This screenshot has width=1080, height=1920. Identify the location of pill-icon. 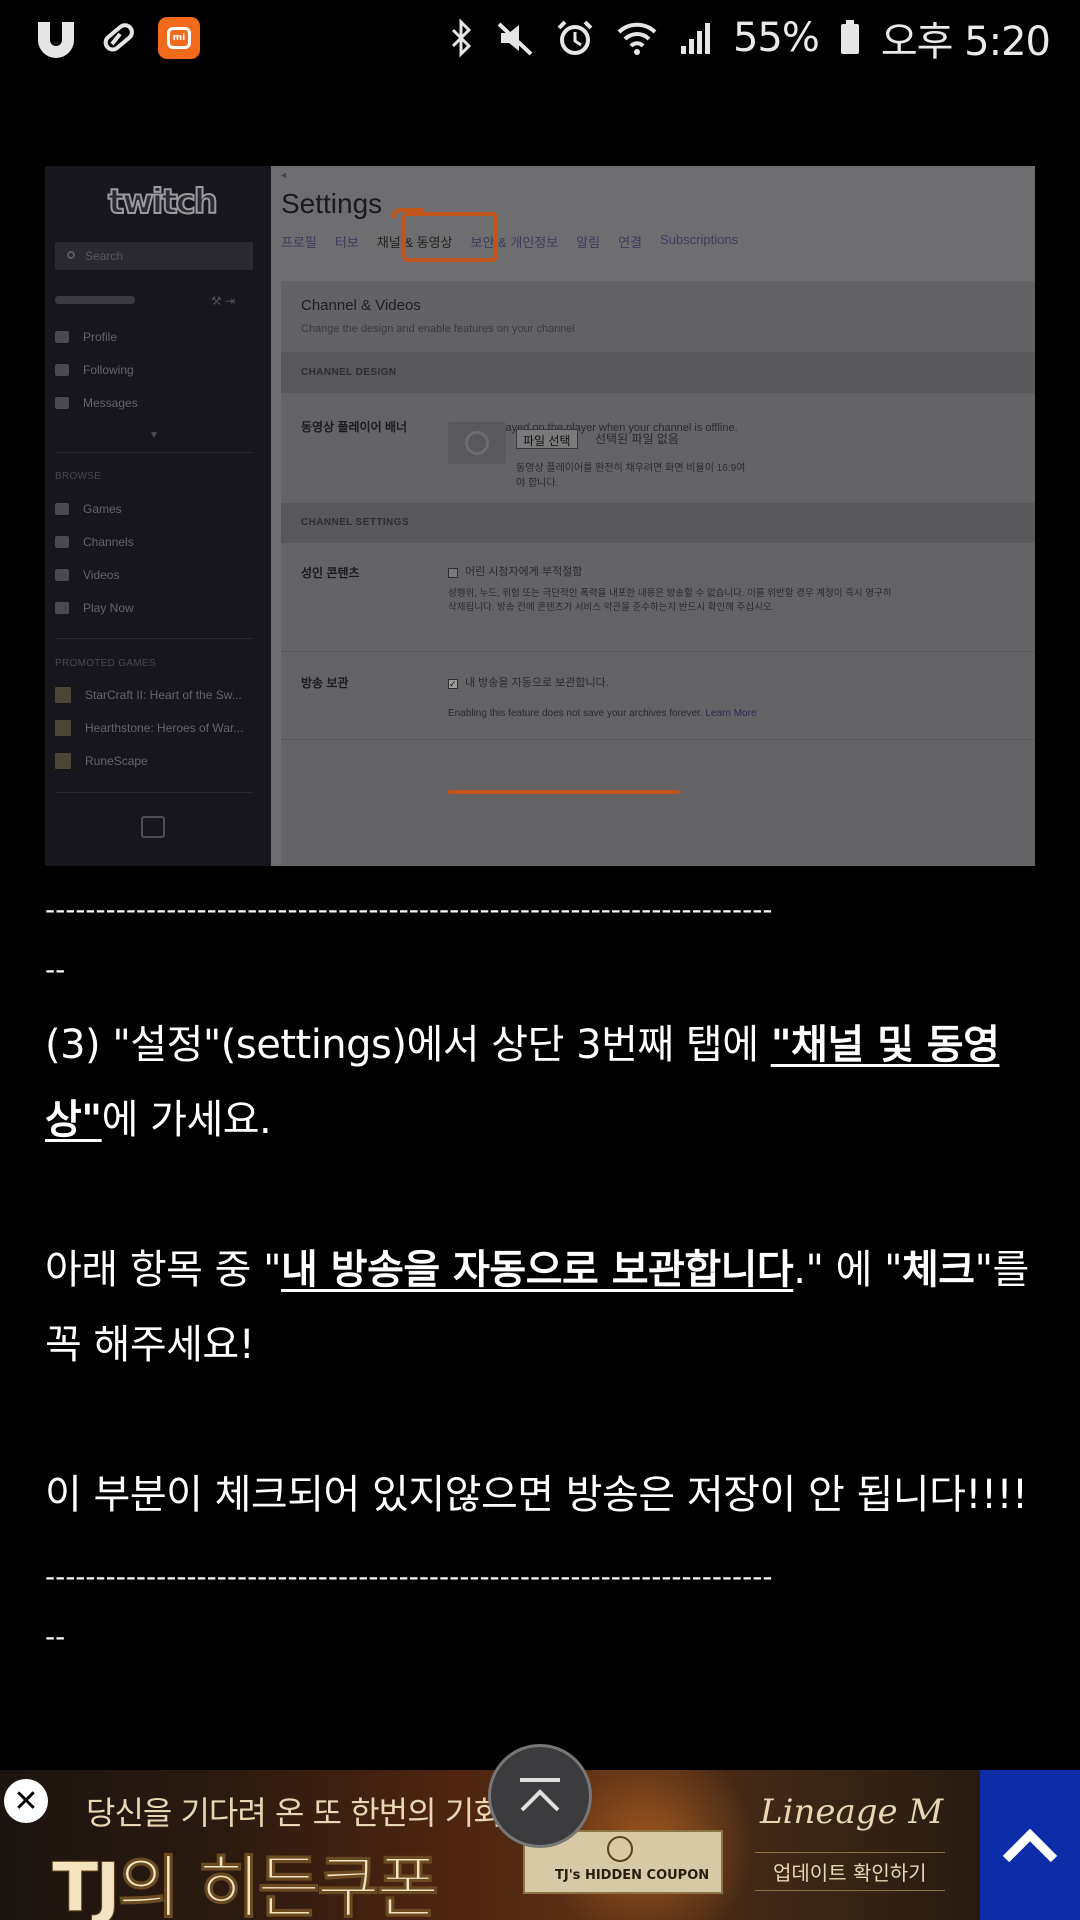
(118, 38).